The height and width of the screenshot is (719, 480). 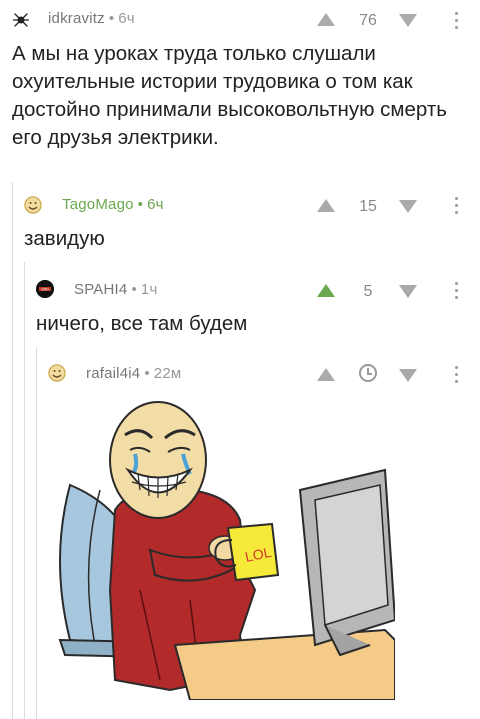 I want to click on svg-text: SPH, so click(x=45, y=290).